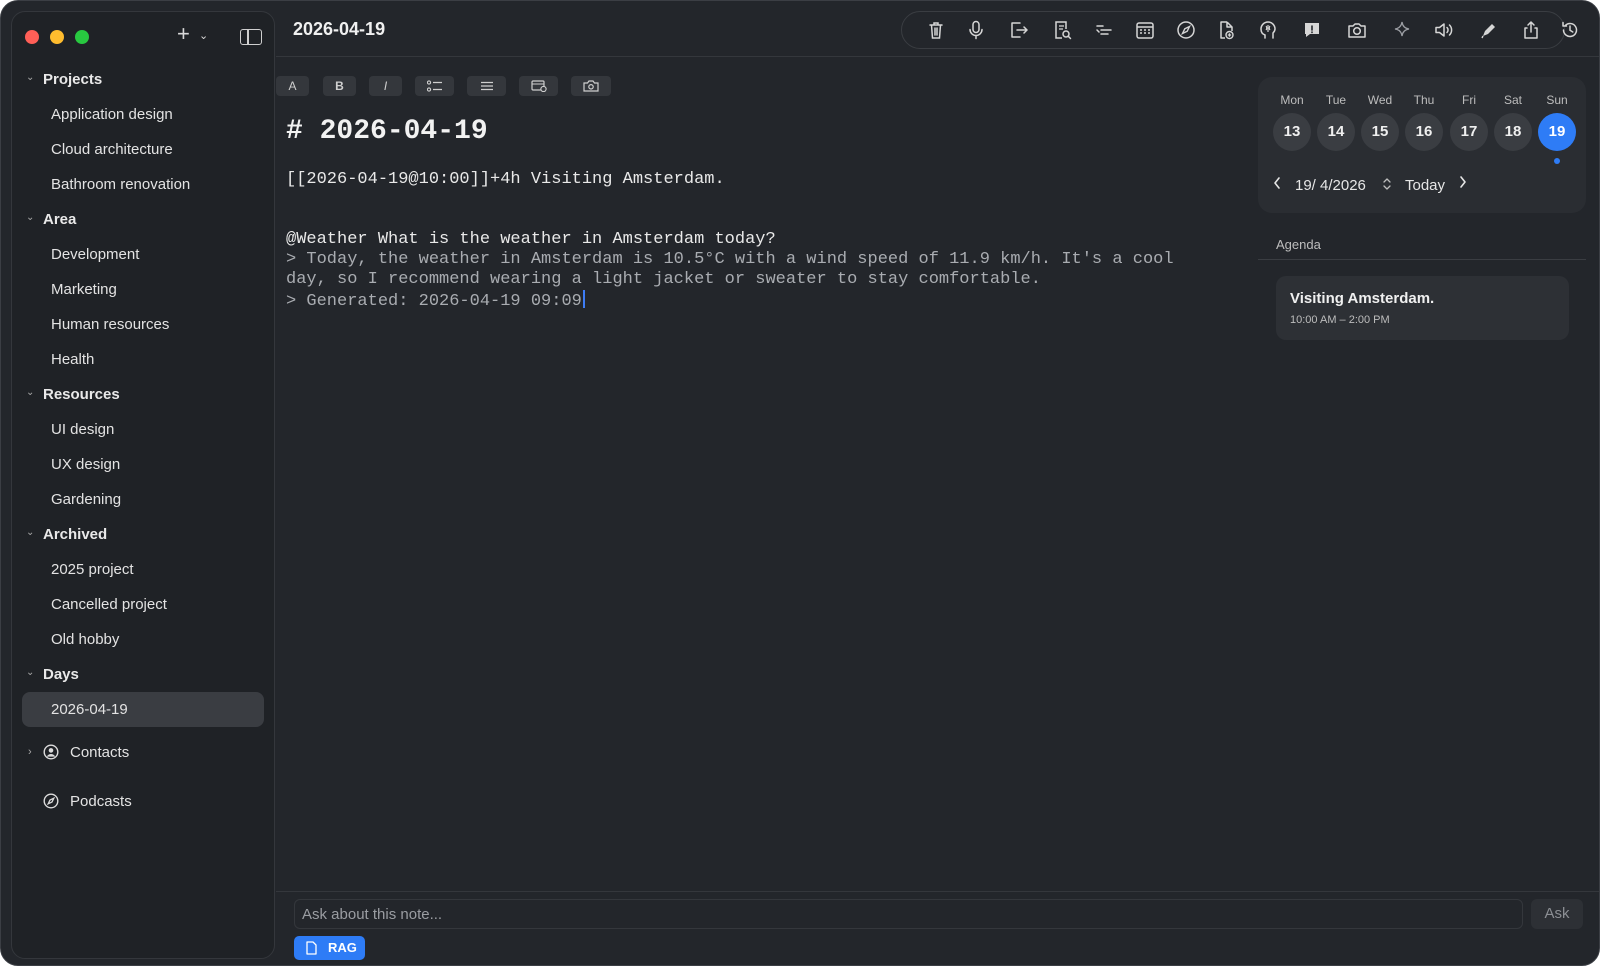  I want to click on bold-button: B, so click(339, 86).